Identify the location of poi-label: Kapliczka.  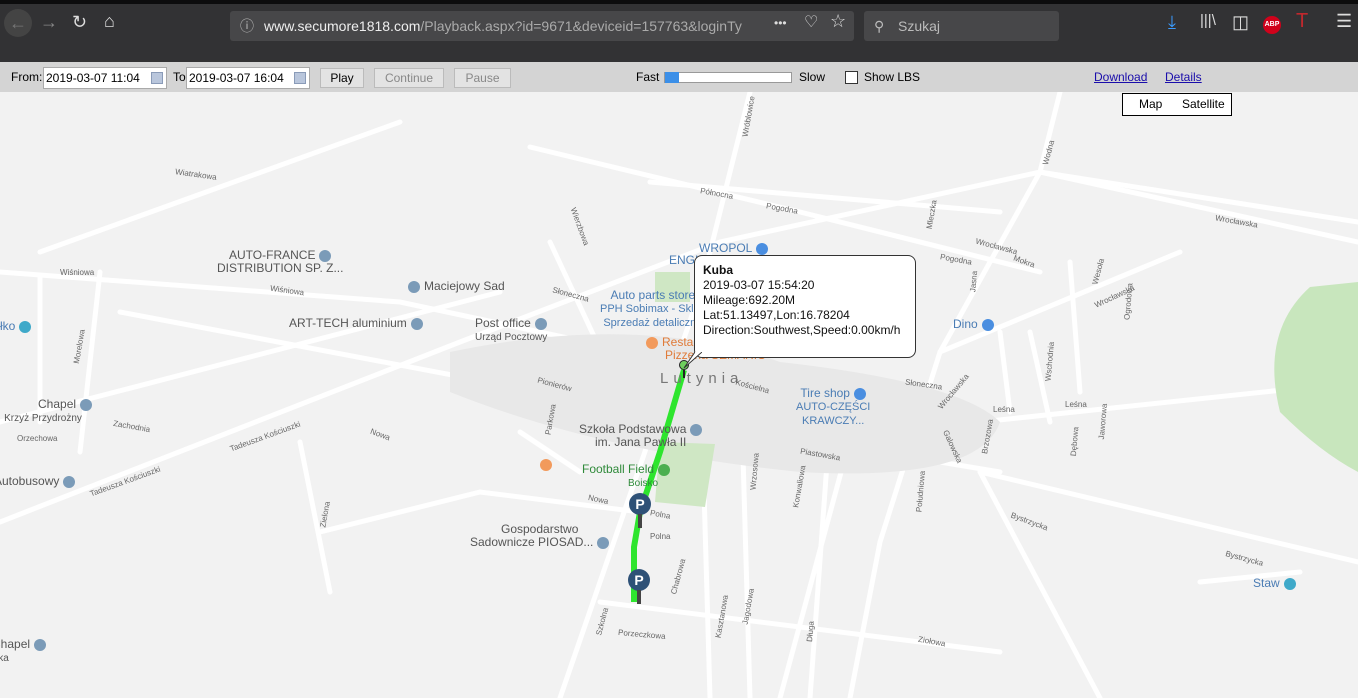
(4, 658).